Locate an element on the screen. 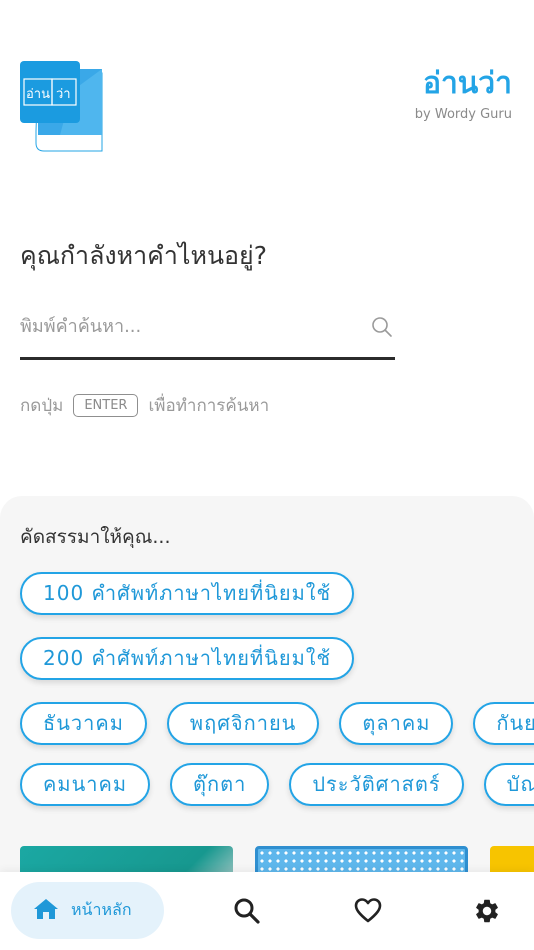  suggestion-chip: 100 คำศัพท์ภาษาไทยที่นิยมใช้ is located at coordinates (187, 593).